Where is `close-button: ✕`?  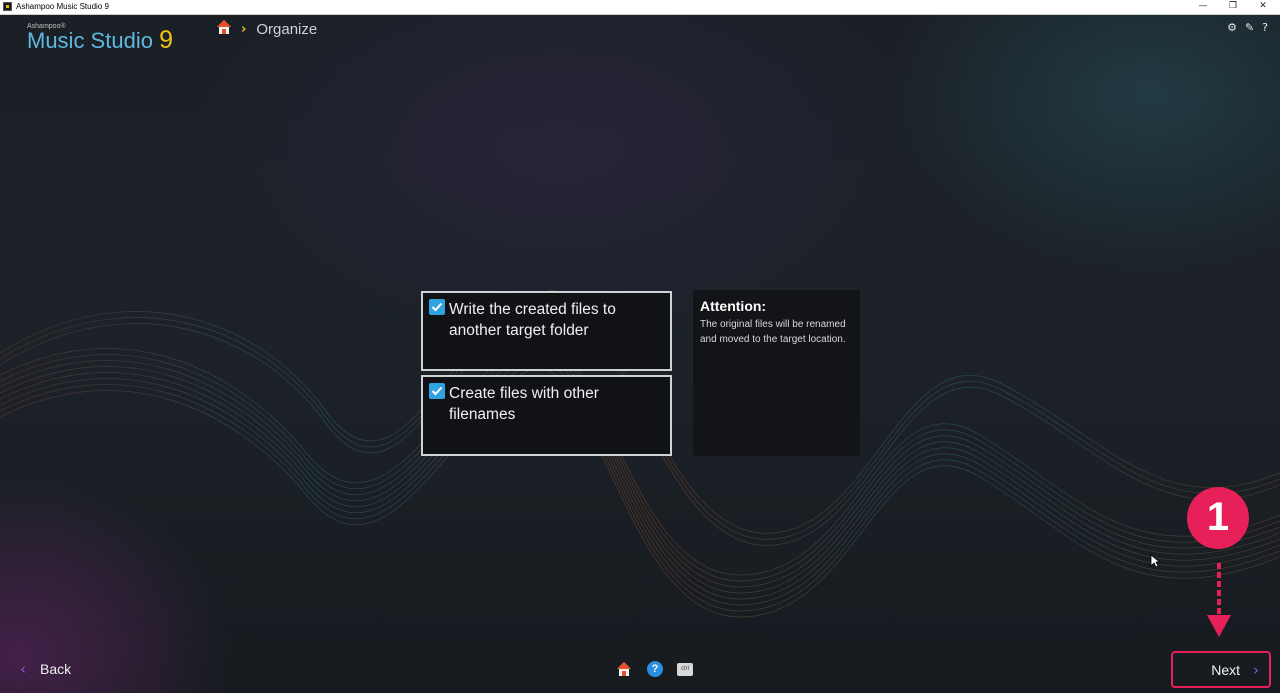
close-button: ✕ is located at coordinates (1263, 7).